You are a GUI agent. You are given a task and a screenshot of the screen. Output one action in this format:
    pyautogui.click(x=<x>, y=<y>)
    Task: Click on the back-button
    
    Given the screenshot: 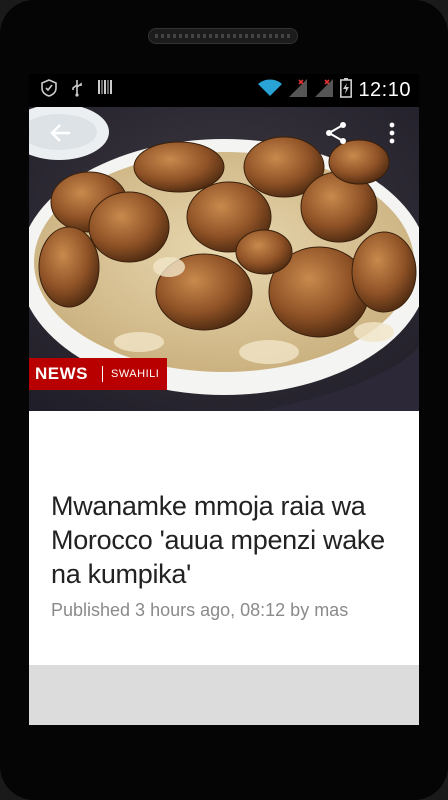 What is the action you would take?
    pyautogui.click(x=61, y=135)
    